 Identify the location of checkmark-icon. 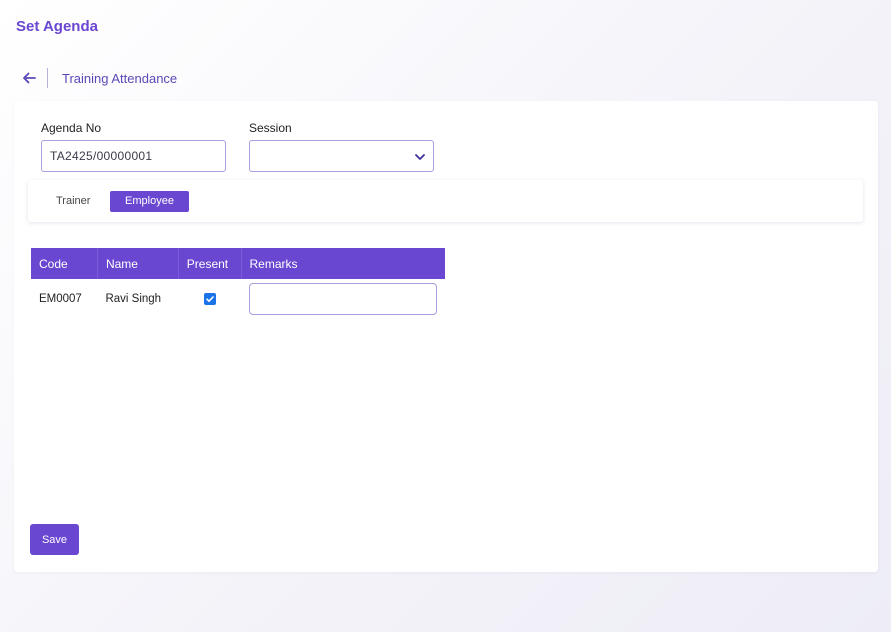
(209, 299).